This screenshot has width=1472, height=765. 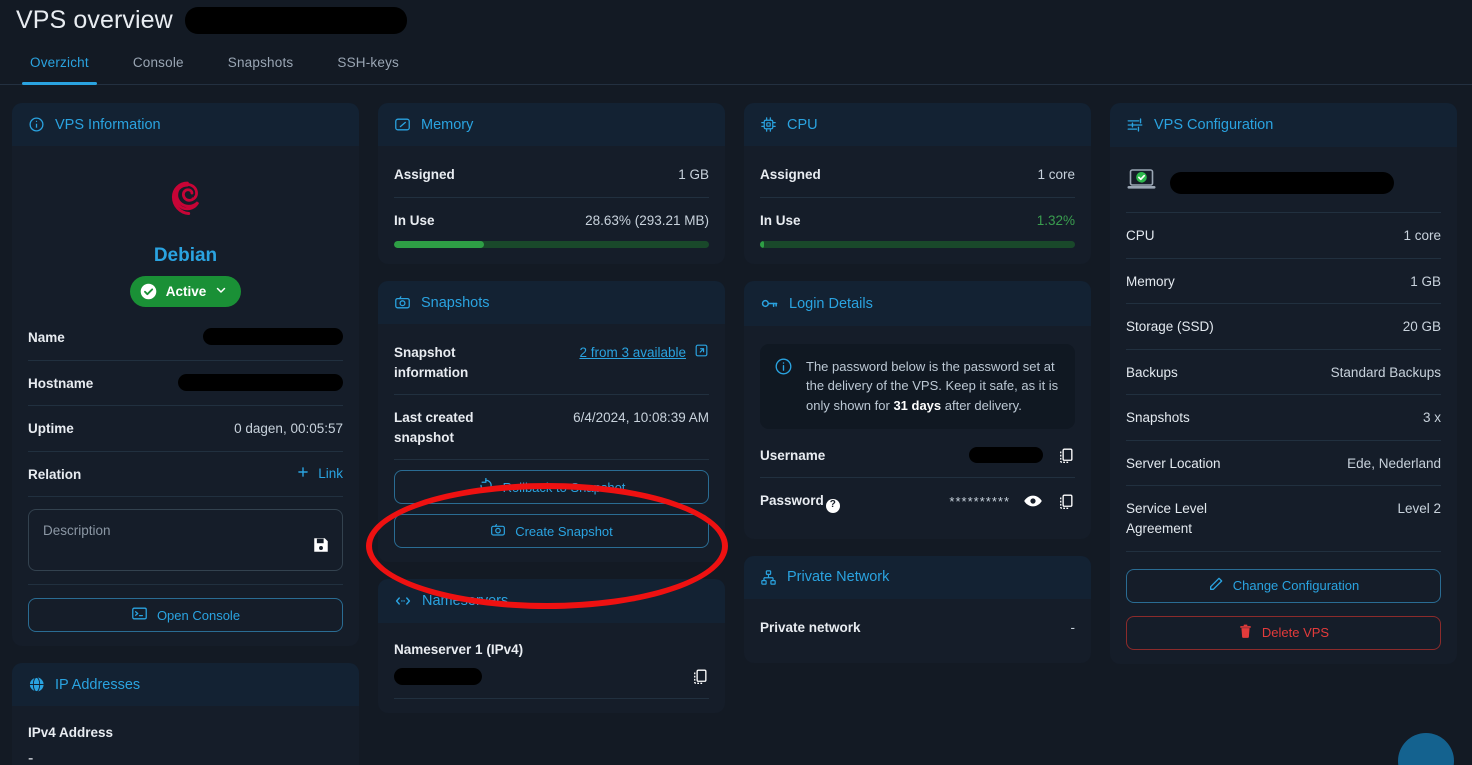 I want to click on memory-inuse-label: In Use, so click(x=414, y=220).